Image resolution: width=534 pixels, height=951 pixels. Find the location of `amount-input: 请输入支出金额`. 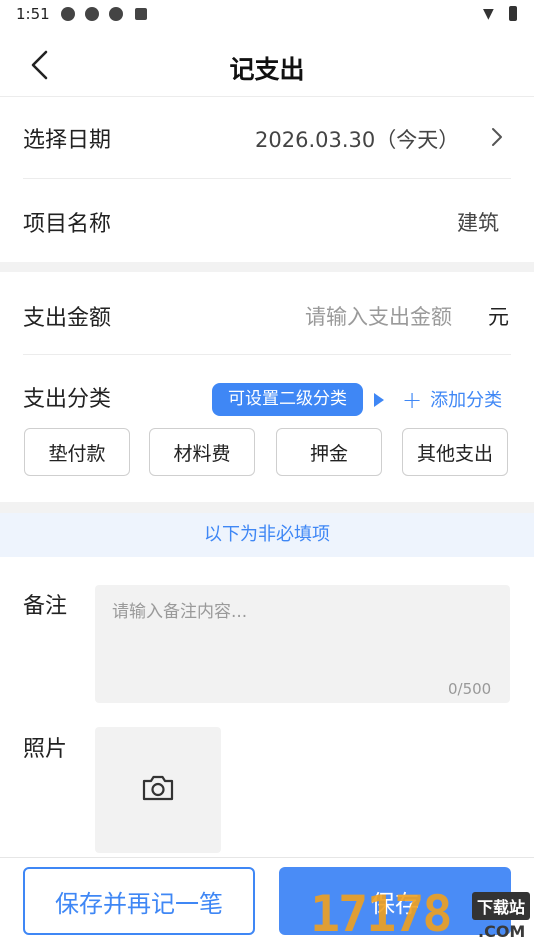

amount-input: 请输入支出金额 is located at coordinates (378, 316).